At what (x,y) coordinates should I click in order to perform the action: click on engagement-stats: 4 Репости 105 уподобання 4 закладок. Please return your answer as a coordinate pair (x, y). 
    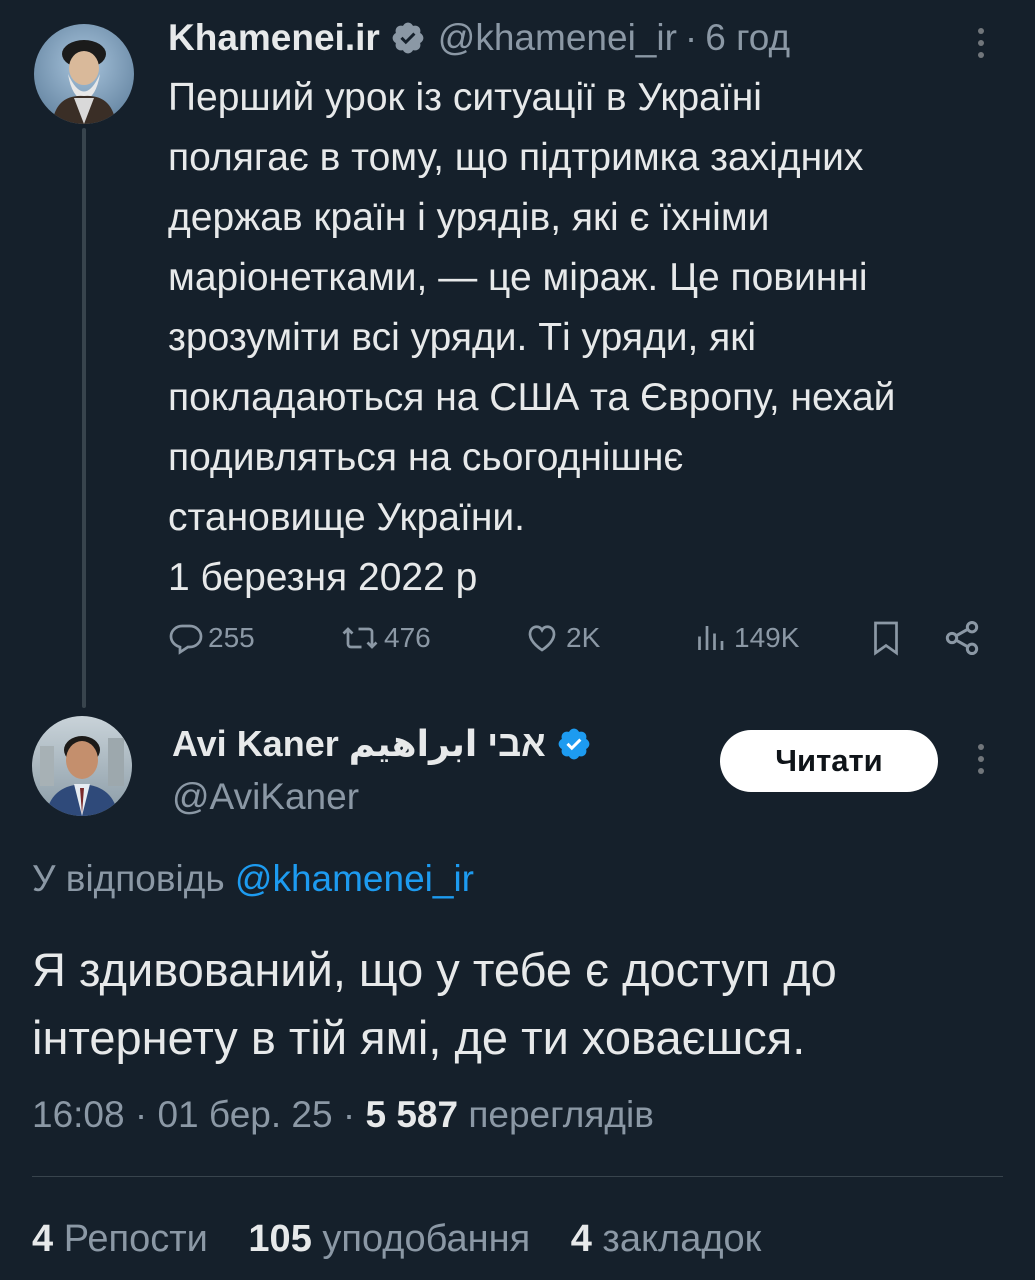
    Looking at the image, I should click on (396, 1239).